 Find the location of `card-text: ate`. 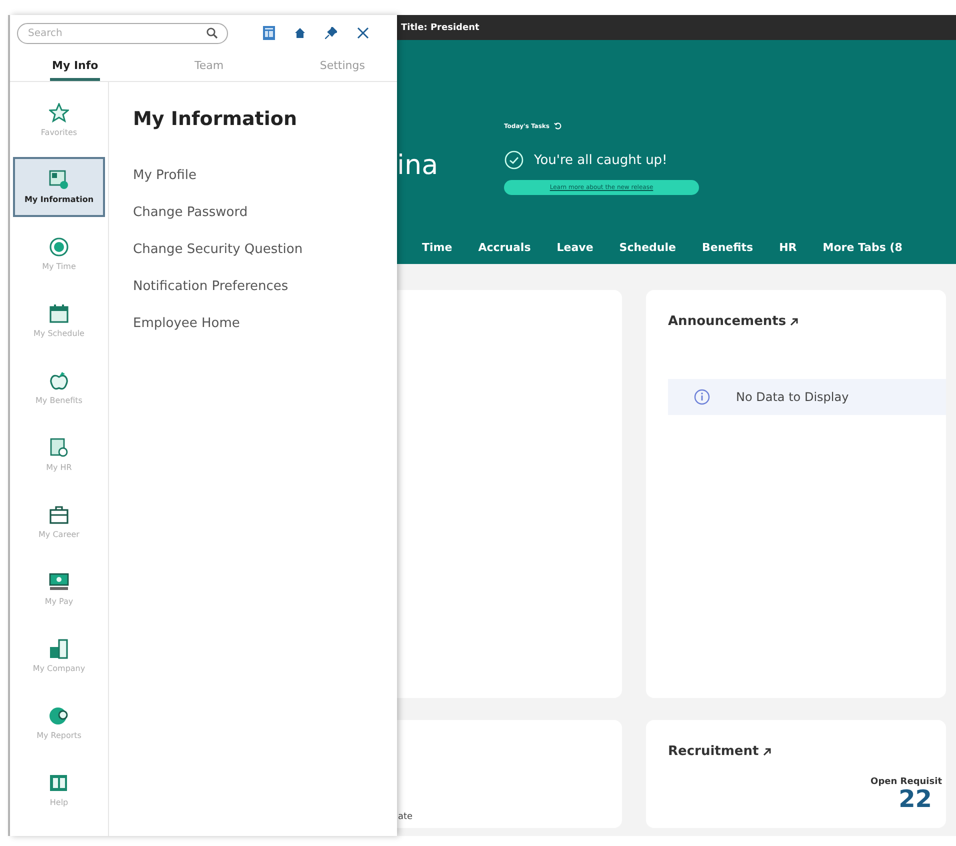

card-text: ate is located at coordinates (405, 817).